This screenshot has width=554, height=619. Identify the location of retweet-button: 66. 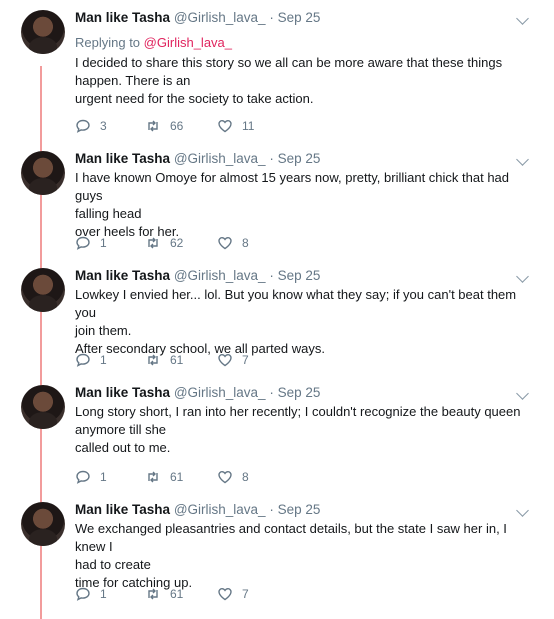
(164, 126).